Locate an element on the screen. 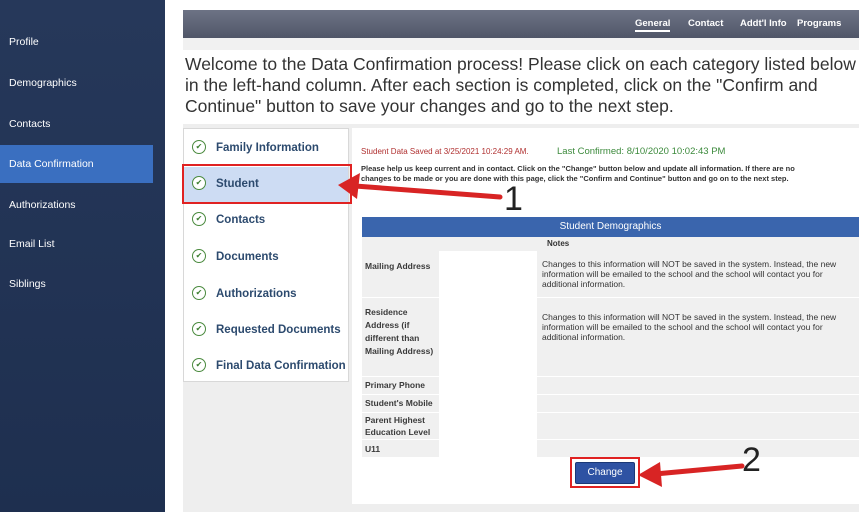 The width and height of the screenshot is (859, 512). arrow-1-icon is located at coordinates (420, 186).